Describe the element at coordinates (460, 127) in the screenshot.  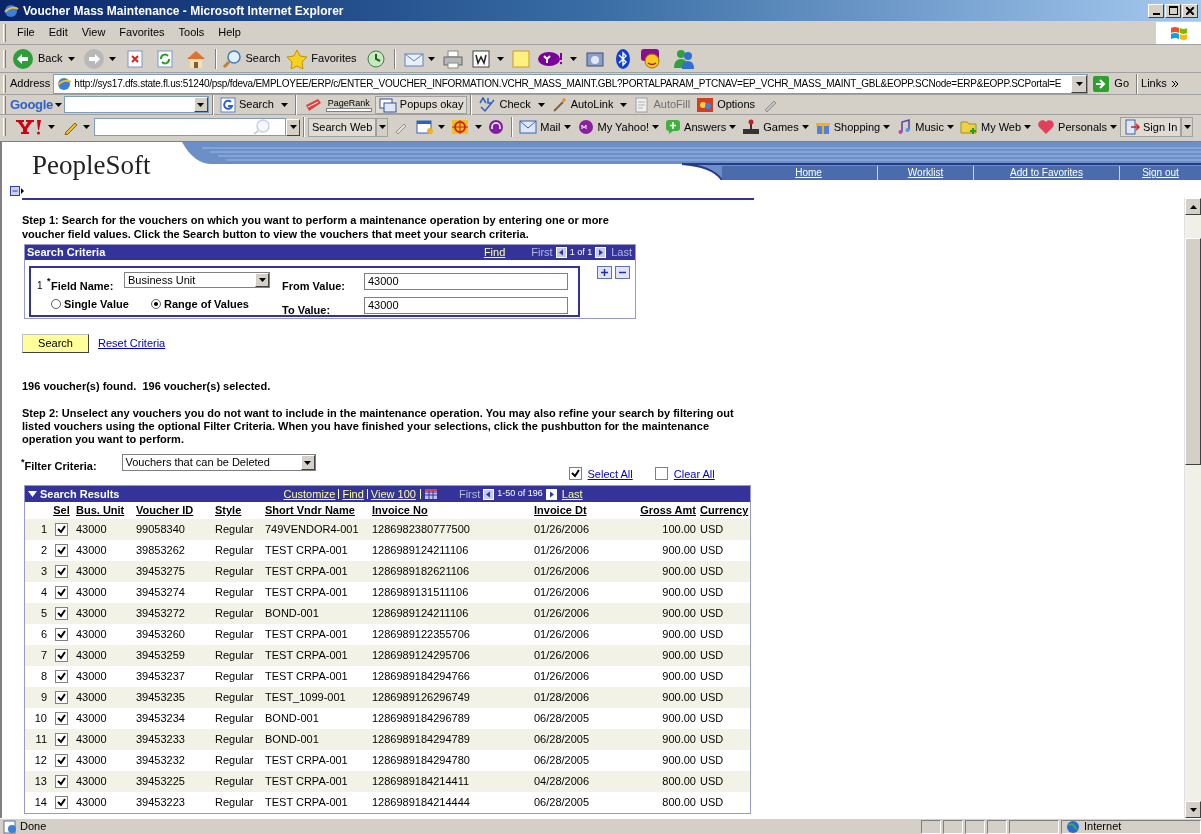
I see `target-icon` at that location.